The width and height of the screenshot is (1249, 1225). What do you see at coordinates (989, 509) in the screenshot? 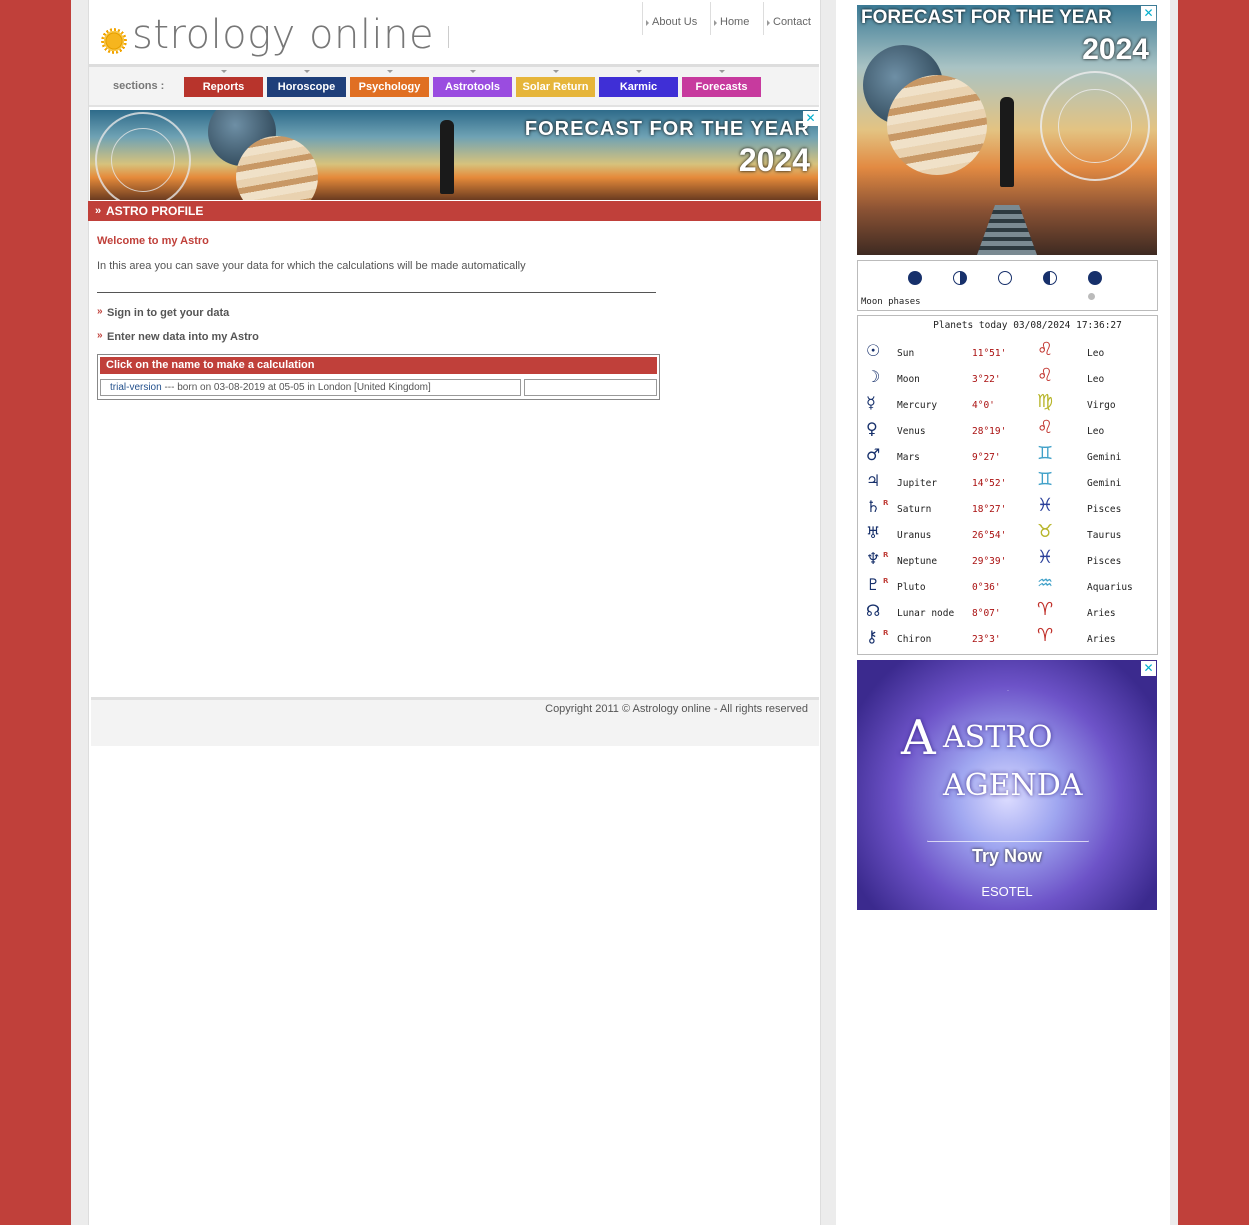
I see `planet-degree: 18°27'` at bounding box center [989, 509].